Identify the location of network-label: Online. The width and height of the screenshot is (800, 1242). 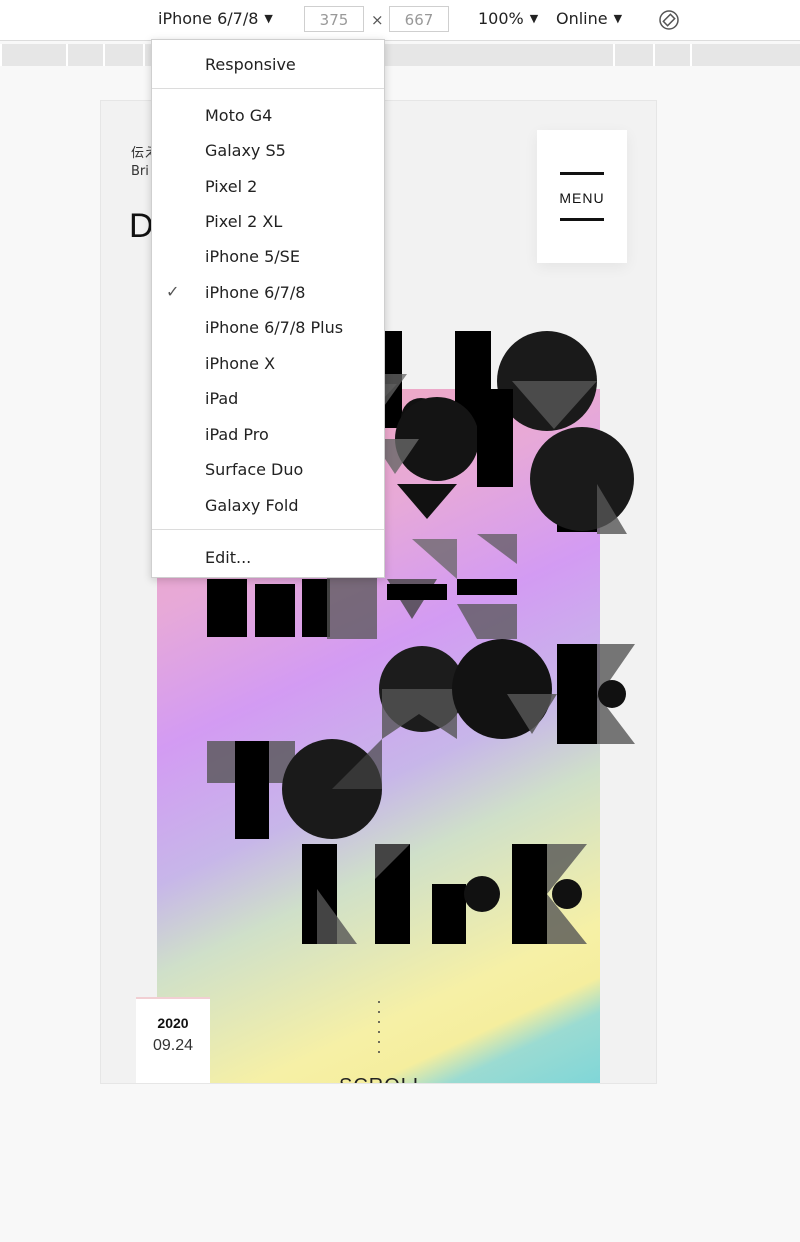
(582, 18).